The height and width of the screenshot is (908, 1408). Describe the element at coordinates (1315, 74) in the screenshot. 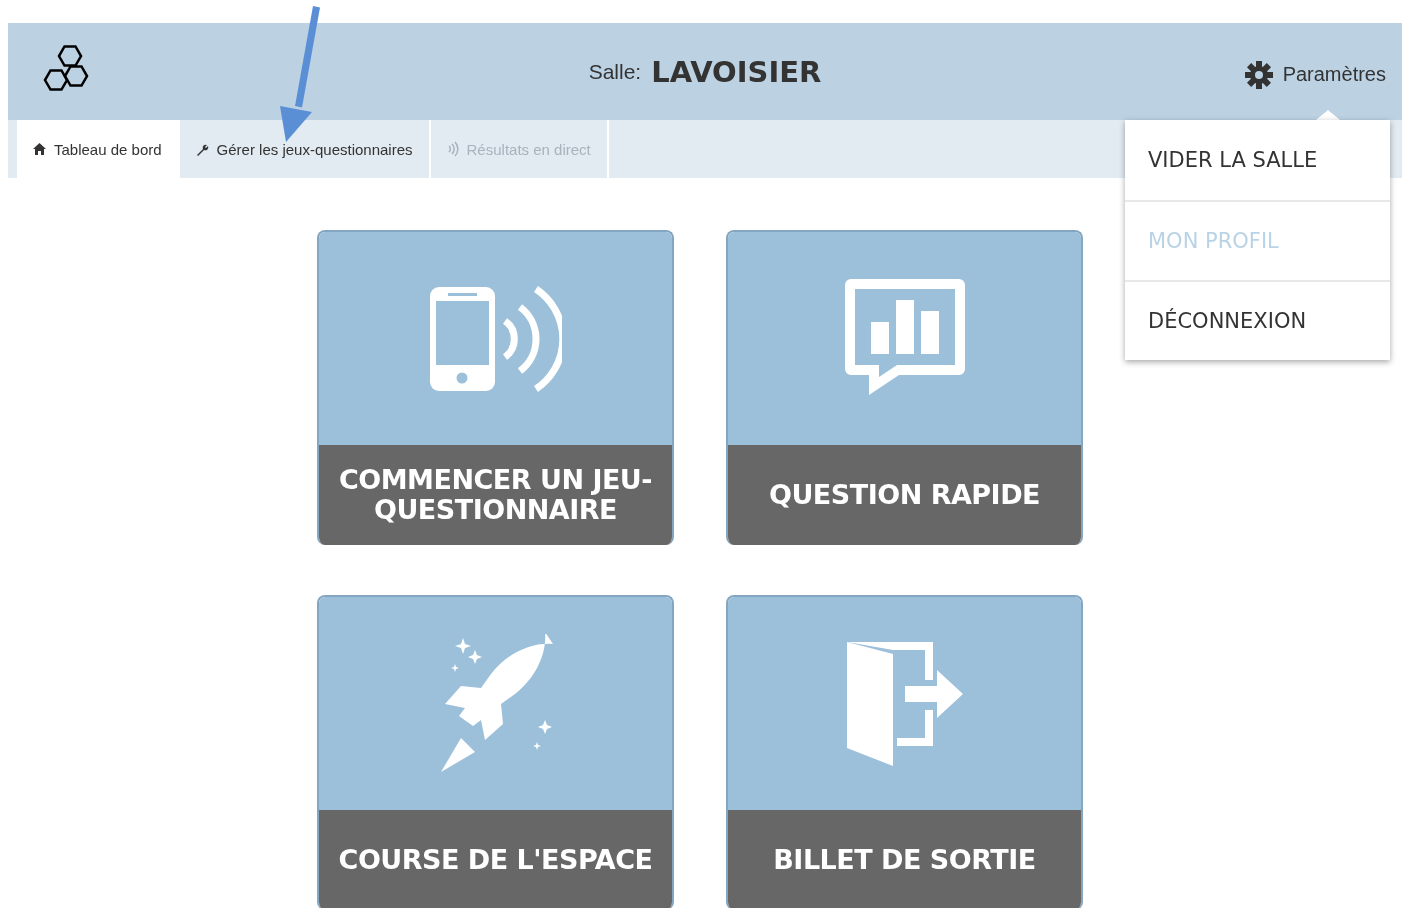

I see `settings-button: Paramètres` at that location.